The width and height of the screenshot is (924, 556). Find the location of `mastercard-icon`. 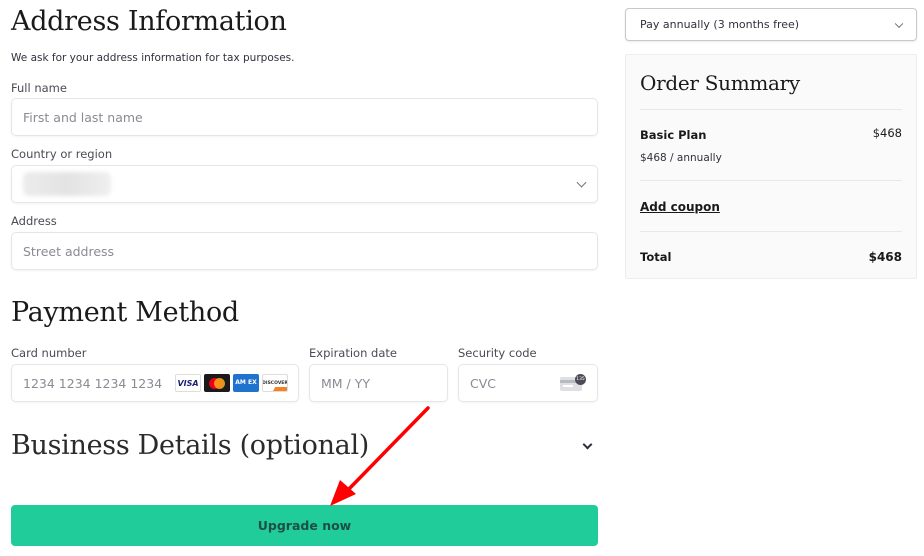

mastercard-icon is located at coordinates (217, 383).